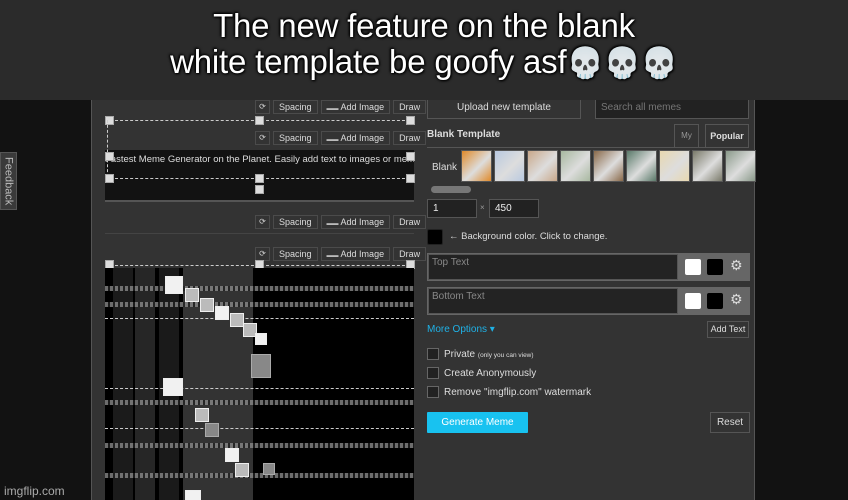 This screenshot has height=500, width=848. I want to click on feedback-tab: Feedback, so click(8, 181).